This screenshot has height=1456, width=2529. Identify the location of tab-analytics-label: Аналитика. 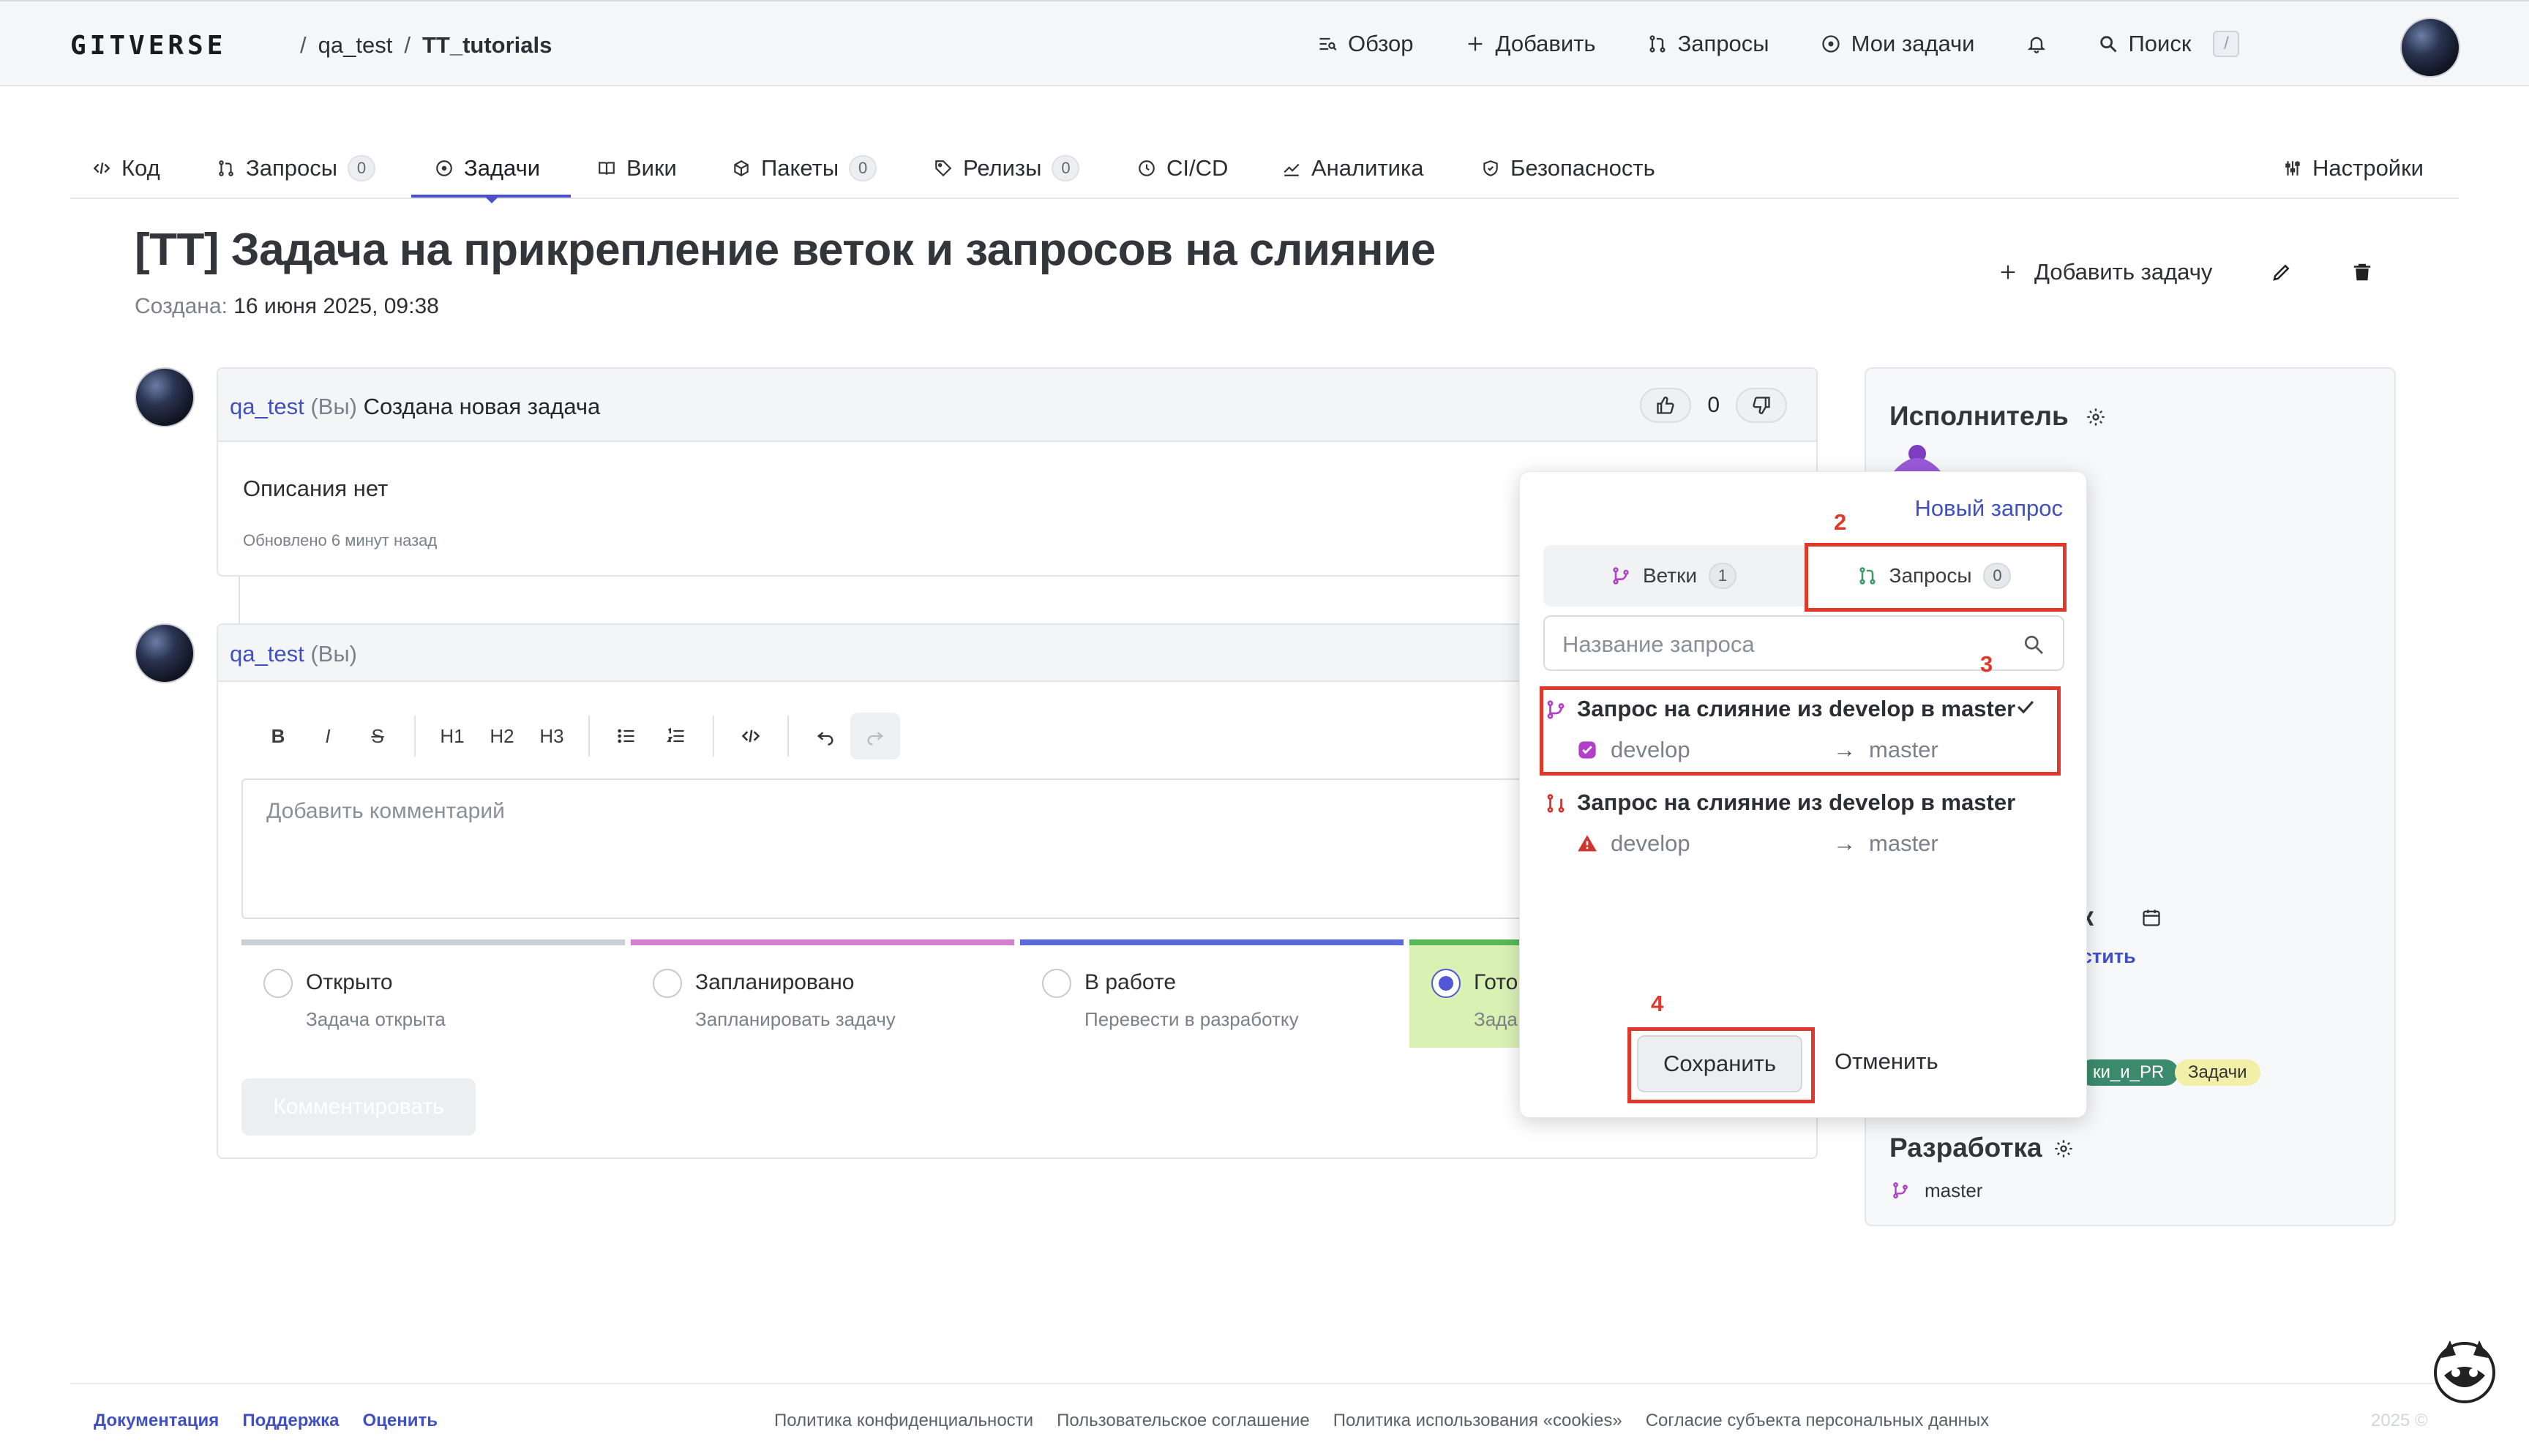
(1368, 168).